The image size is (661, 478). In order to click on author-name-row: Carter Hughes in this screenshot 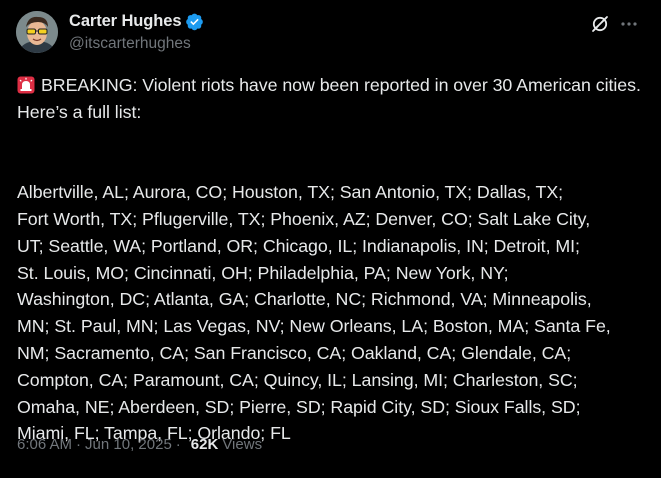, I will do `click(136, 21)`.